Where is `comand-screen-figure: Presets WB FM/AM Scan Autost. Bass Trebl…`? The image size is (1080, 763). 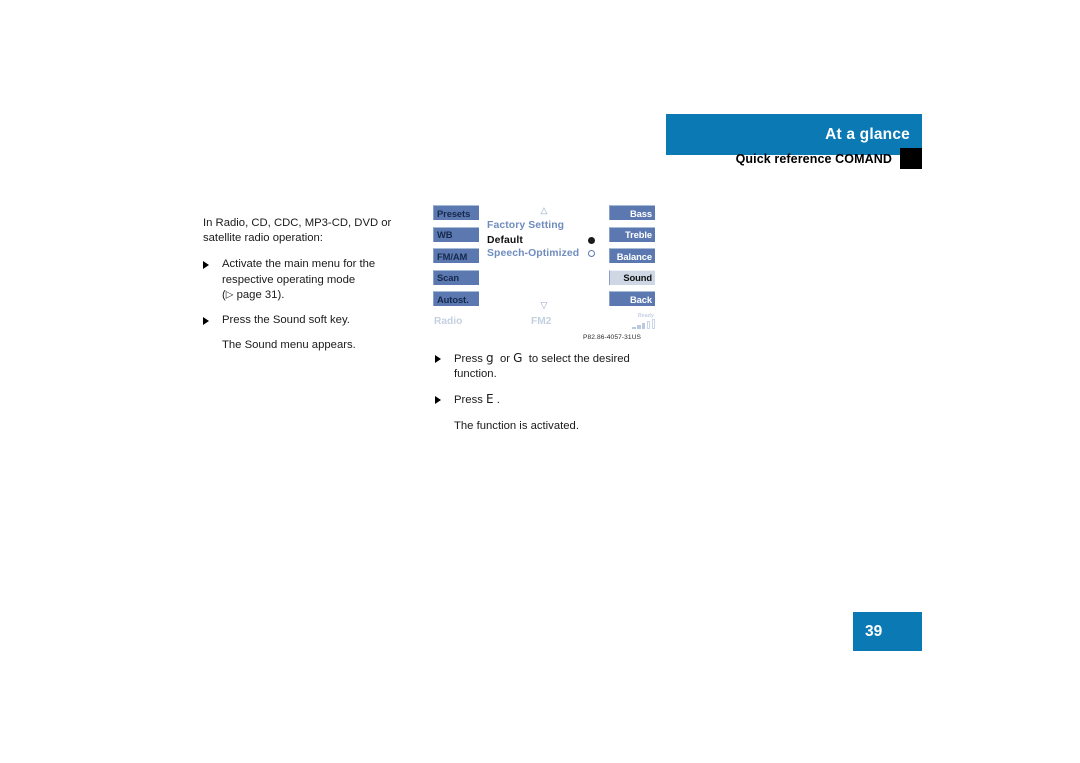 comand-screen-figure: Presets WB FM/AM Scan Autost. Bass Trebl… is located at coordinates (544, 269).